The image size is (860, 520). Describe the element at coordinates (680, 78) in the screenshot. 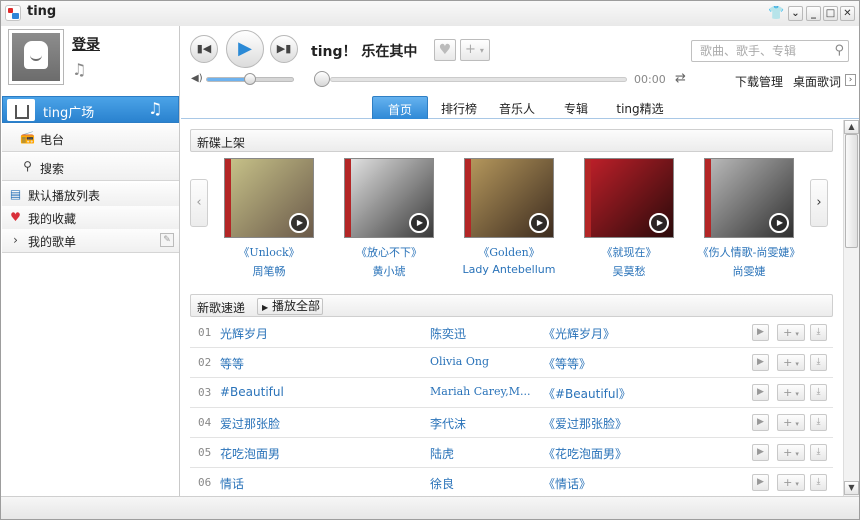

I see `loop-mode-icon: ⇄` at that location.